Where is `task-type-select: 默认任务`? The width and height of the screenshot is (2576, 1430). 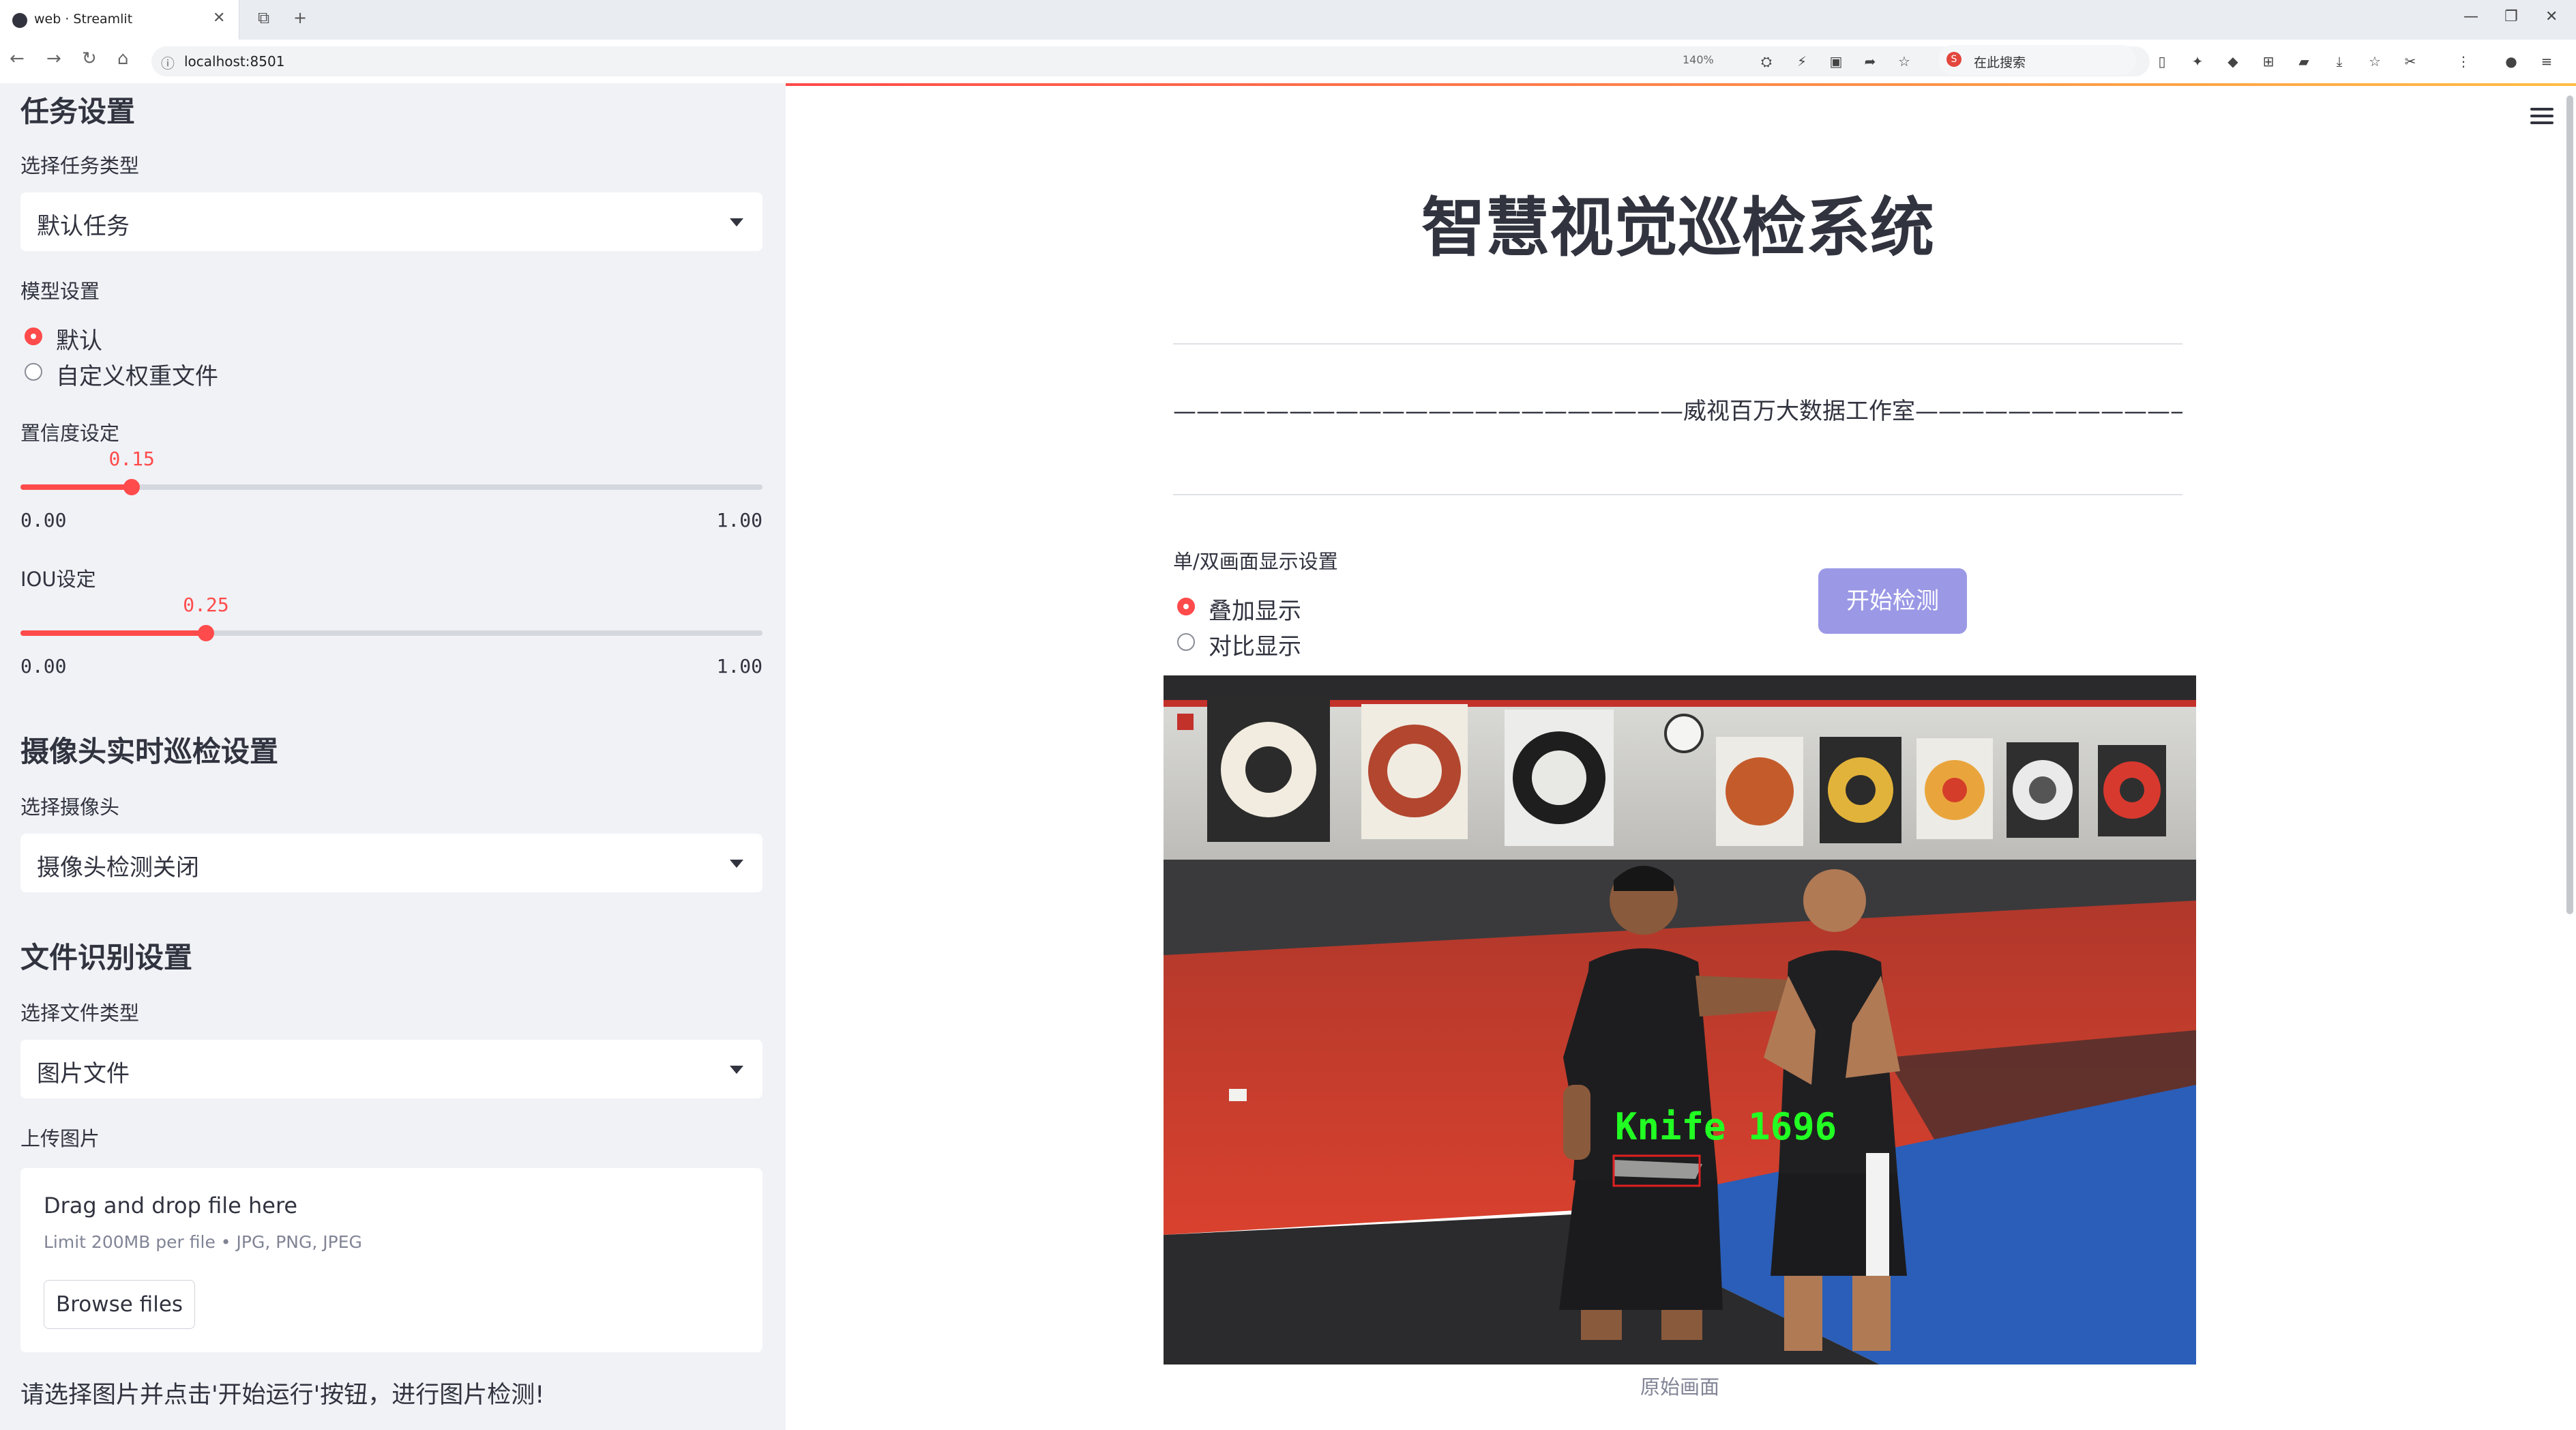
task-type-select: 默认任务 is located at coordinates (391, 221).